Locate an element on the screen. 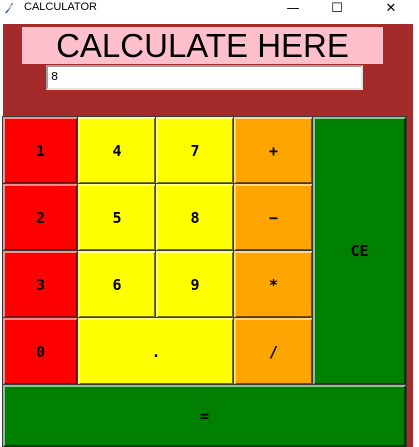 The width and height of the screenshot is (419, 447). key-1: 1 is located at coordinates (40, 150).